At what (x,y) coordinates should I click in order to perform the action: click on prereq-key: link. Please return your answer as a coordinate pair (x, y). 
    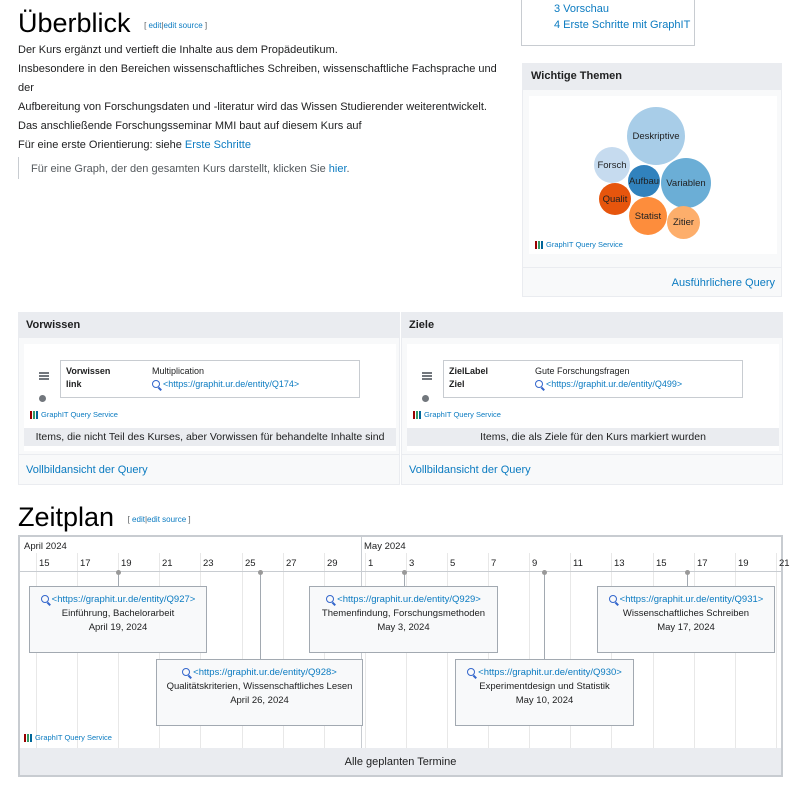
    Looking at the image, I should click on (74, 384).